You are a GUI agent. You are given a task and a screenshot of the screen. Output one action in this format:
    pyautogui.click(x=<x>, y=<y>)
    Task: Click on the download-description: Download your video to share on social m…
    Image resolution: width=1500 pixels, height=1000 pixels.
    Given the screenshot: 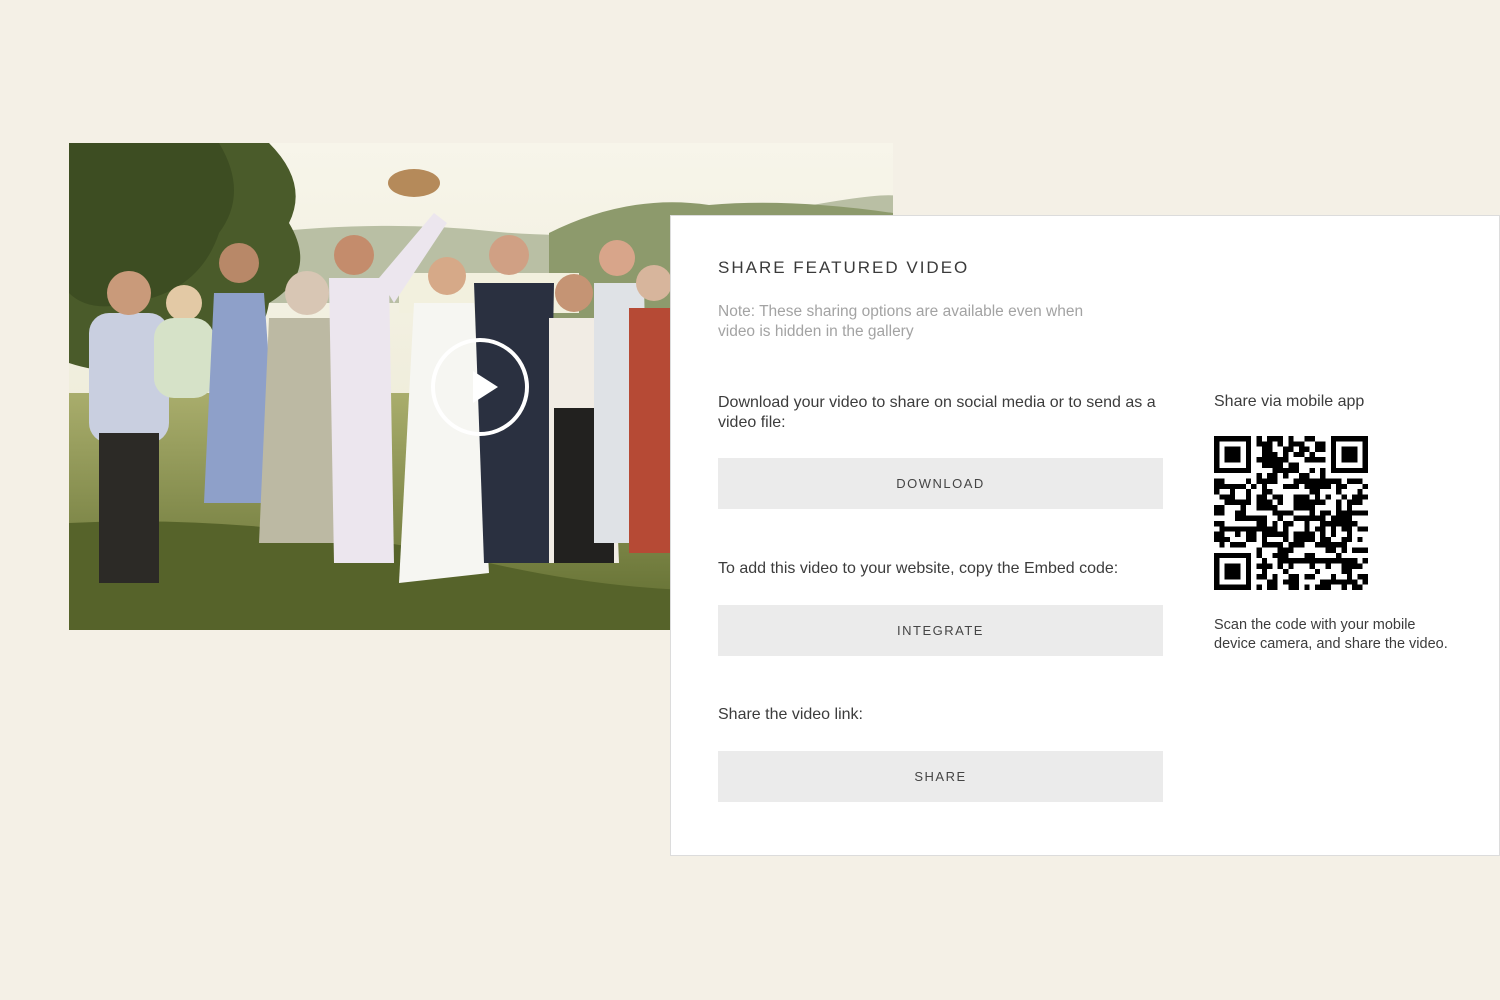 What is the action you would take?
    pyautogui.click(x=937, y=412)
    